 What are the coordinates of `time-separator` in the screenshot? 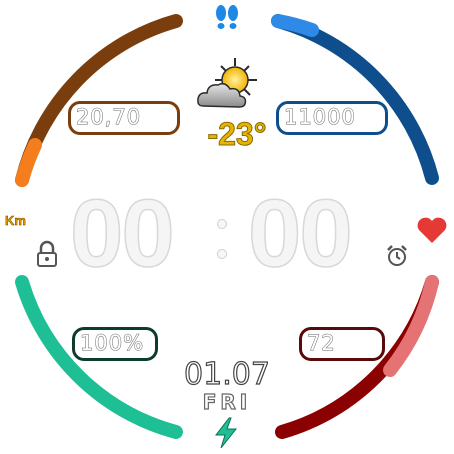 It's located at (222, 239).